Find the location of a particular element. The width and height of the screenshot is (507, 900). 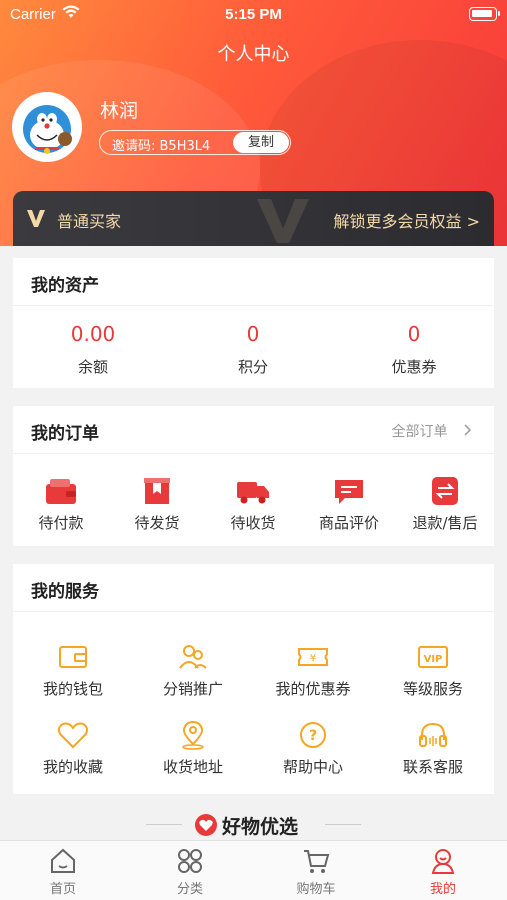

location-icon is located at coordinates (193, 735).